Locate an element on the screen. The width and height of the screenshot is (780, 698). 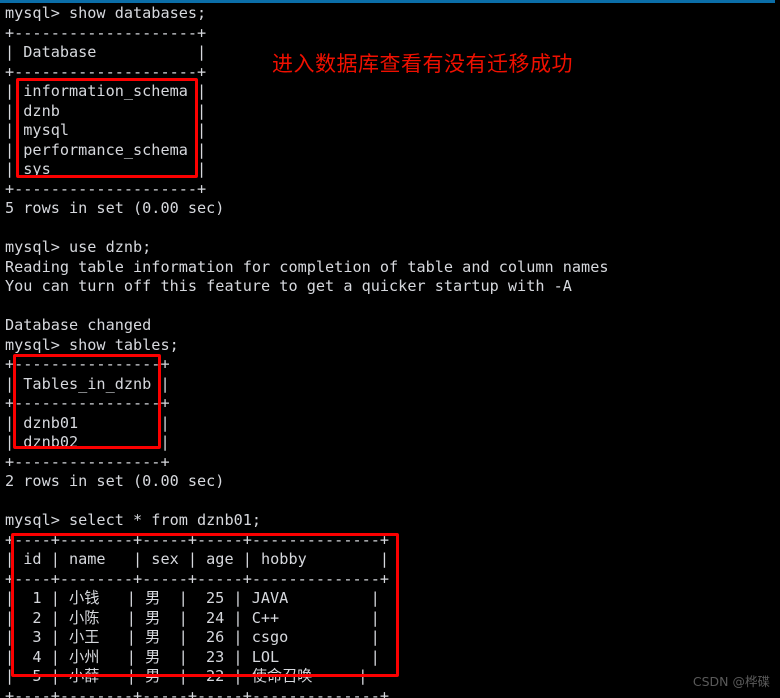
terminal-line: | mysql | is located at coordinates (106, 130).